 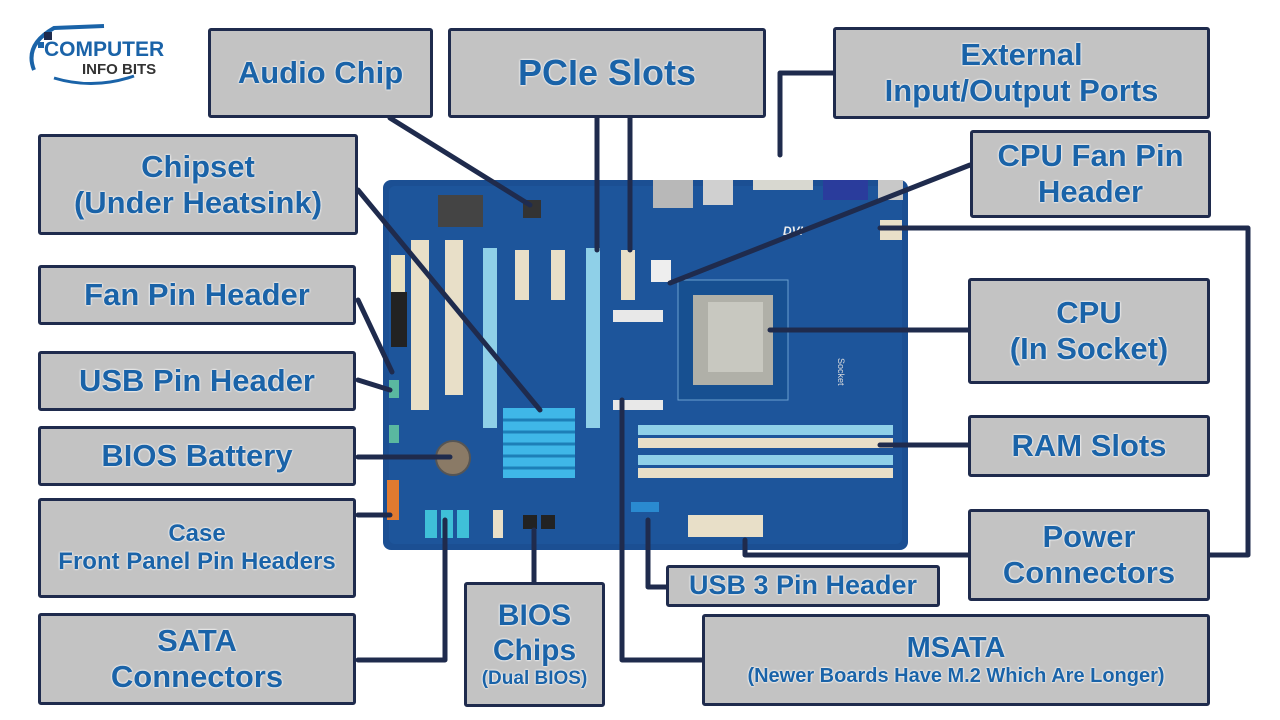 I want to click on label-external-io: External Input/Output Ports, so click(x=1021, y=73).